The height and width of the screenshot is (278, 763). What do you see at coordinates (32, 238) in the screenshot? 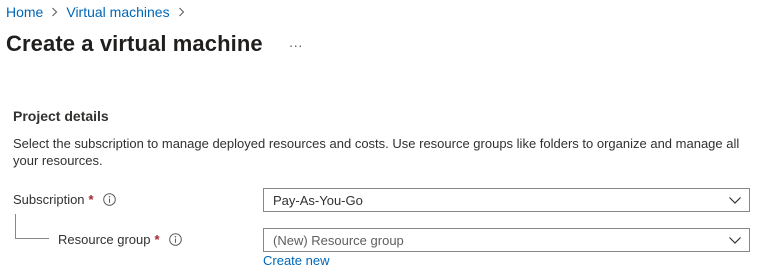
I see `tree-connector-horizontal` at bounding box center [32, 238].